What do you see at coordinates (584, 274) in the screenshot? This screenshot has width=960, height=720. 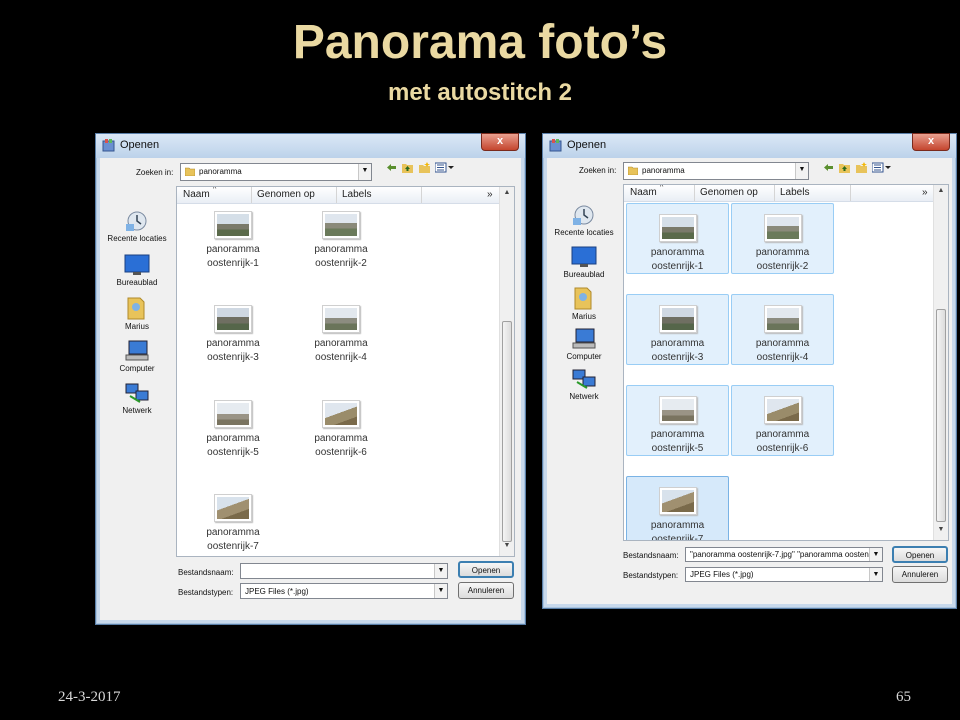 I see `place-label: Bureaublad` at bounding box center [584, 274].